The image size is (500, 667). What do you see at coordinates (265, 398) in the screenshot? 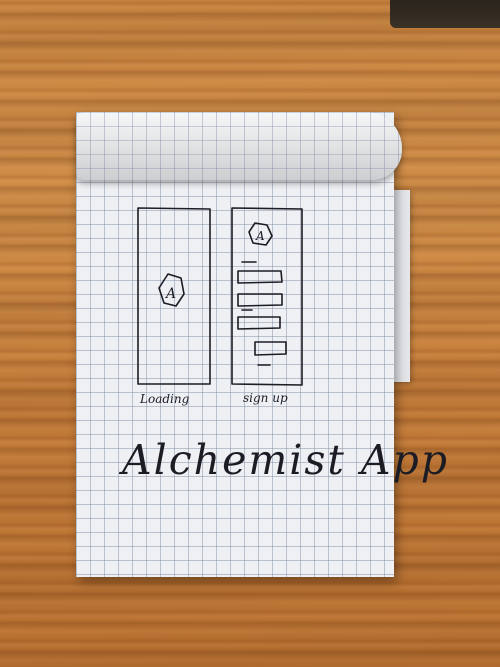
I see `signup-caption: sign up` at bounding box center [265, 398].